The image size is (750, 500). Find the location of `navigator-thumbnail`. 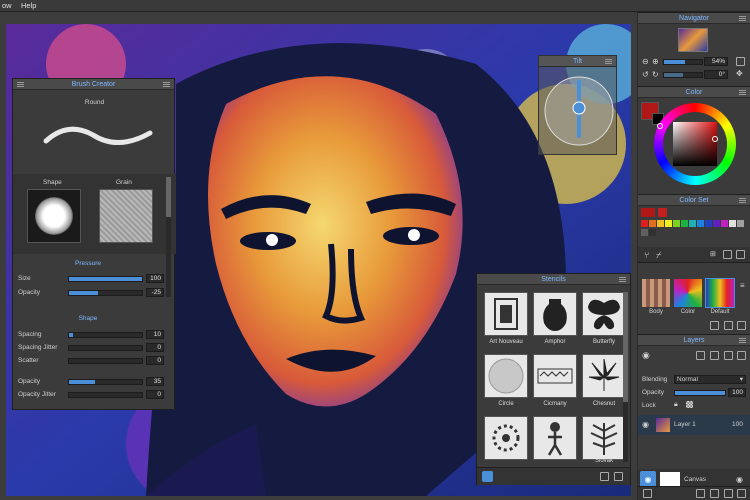

navigator-thumbnail is located at coordinates (693, 40).